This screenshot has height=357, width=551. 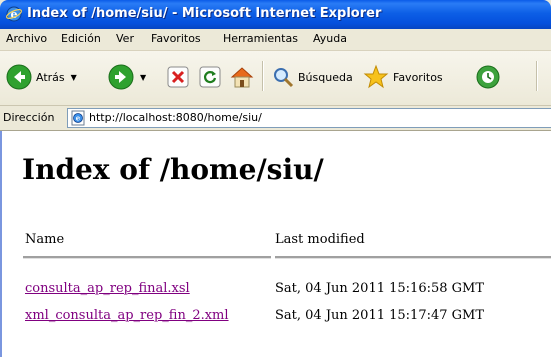 I want to click on favorites-label: Favoritos, so click(x=418, y=77).